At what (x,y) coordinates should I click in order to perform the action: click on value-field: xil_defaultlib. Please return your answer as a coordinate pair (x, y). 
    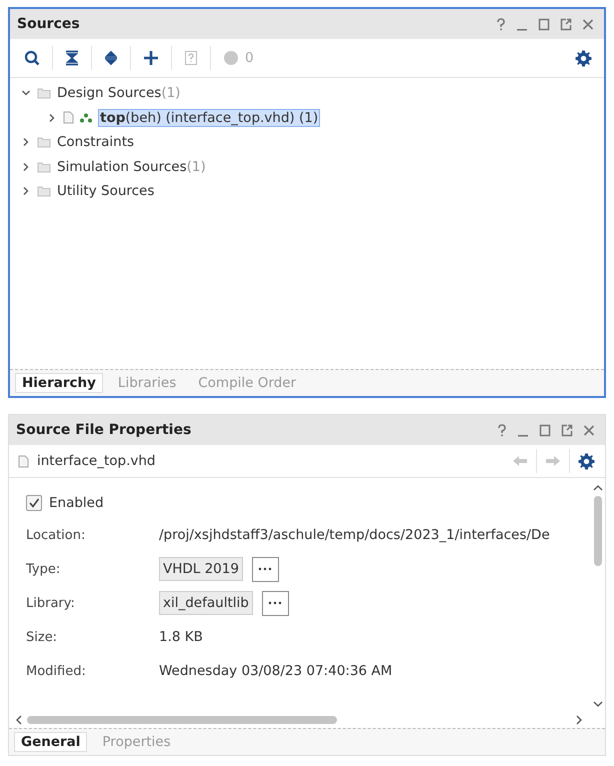
    Looking at the image, I should click on (206, 603).